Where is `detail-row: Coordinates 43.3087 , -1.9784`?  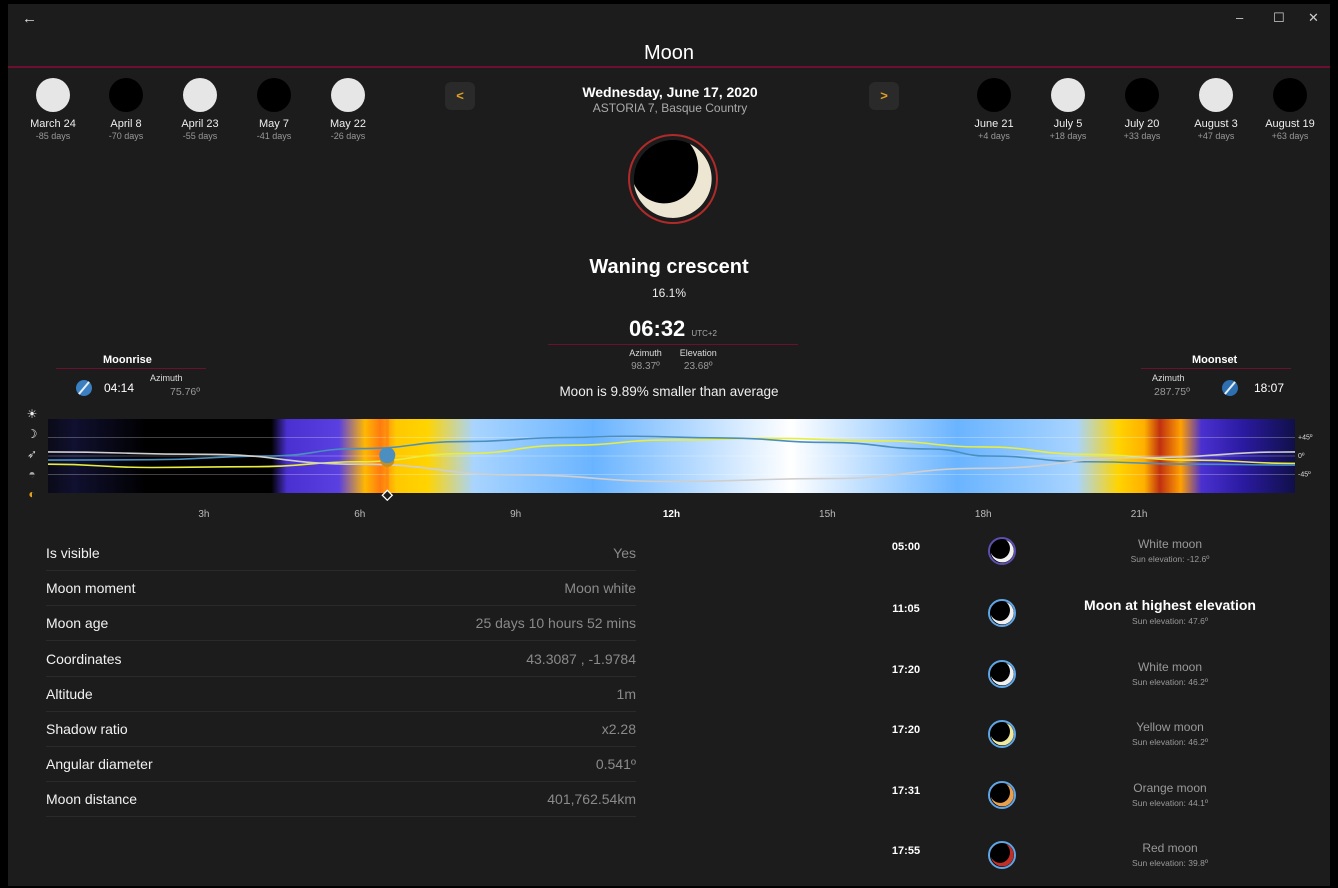
detail-row: Coordinates 43.3087 , -1.9784 is located at coordinates (341, 659).